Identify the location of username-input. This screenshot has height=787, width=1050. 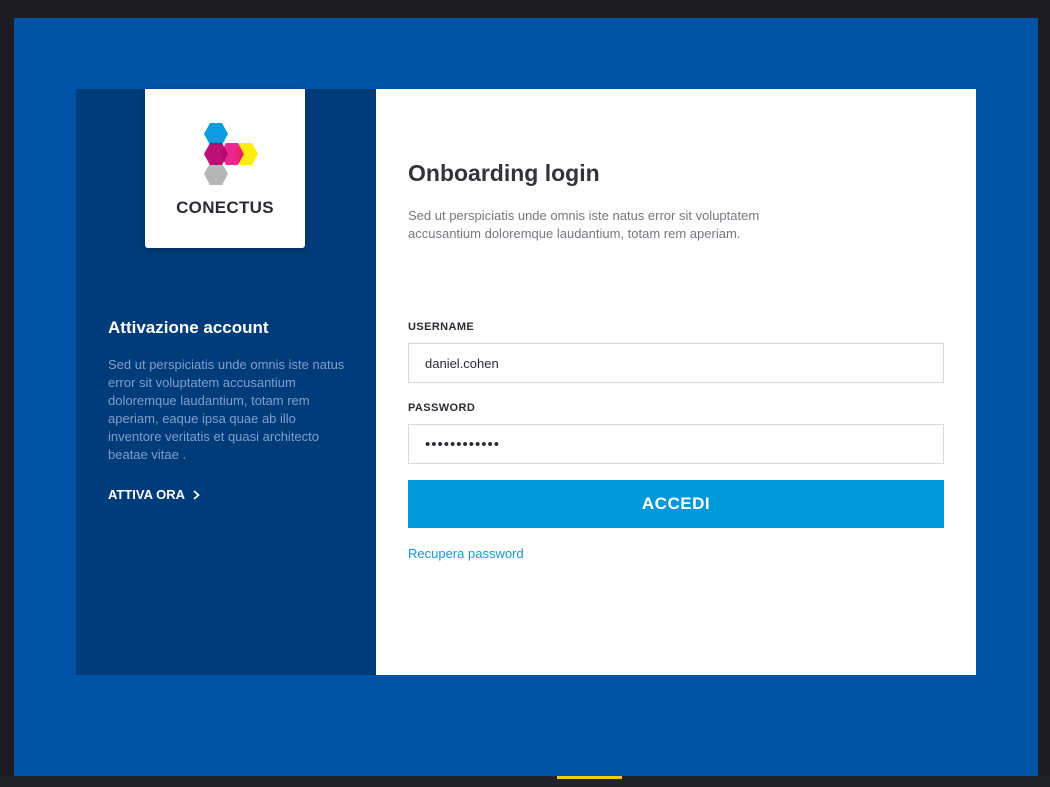
(676, 363).